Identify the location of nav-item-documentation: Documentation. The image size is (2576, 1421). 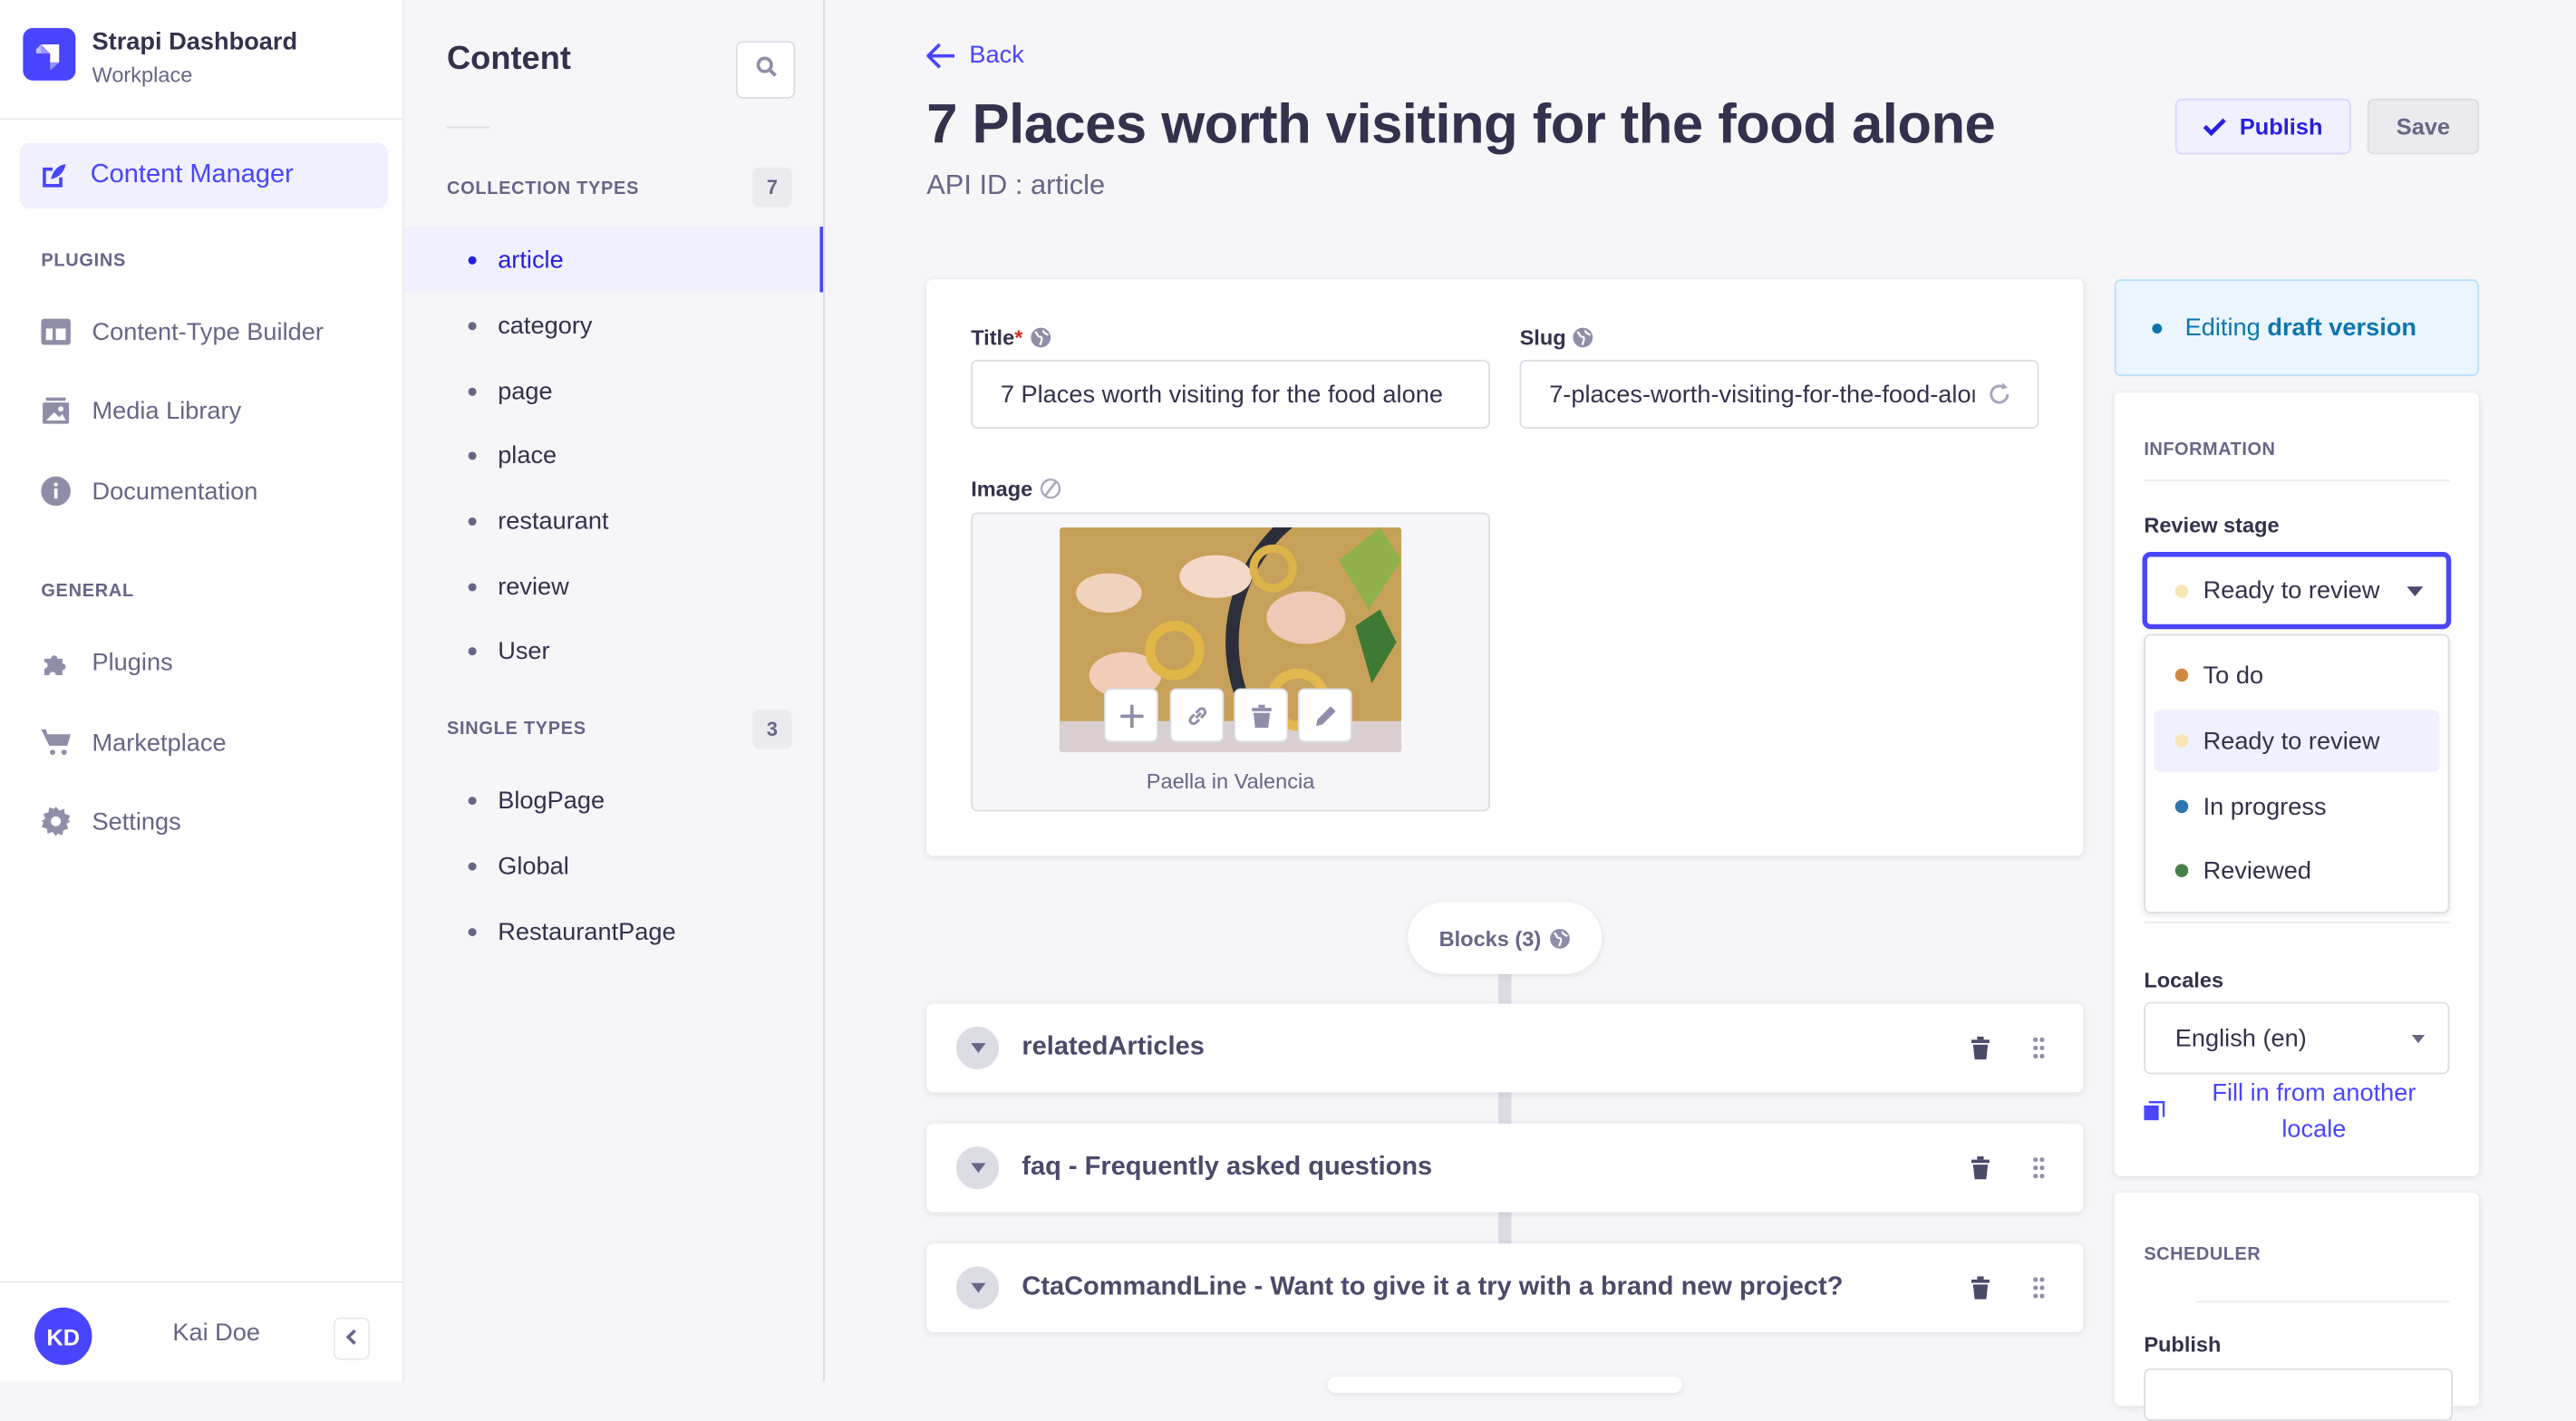
(149, 491).